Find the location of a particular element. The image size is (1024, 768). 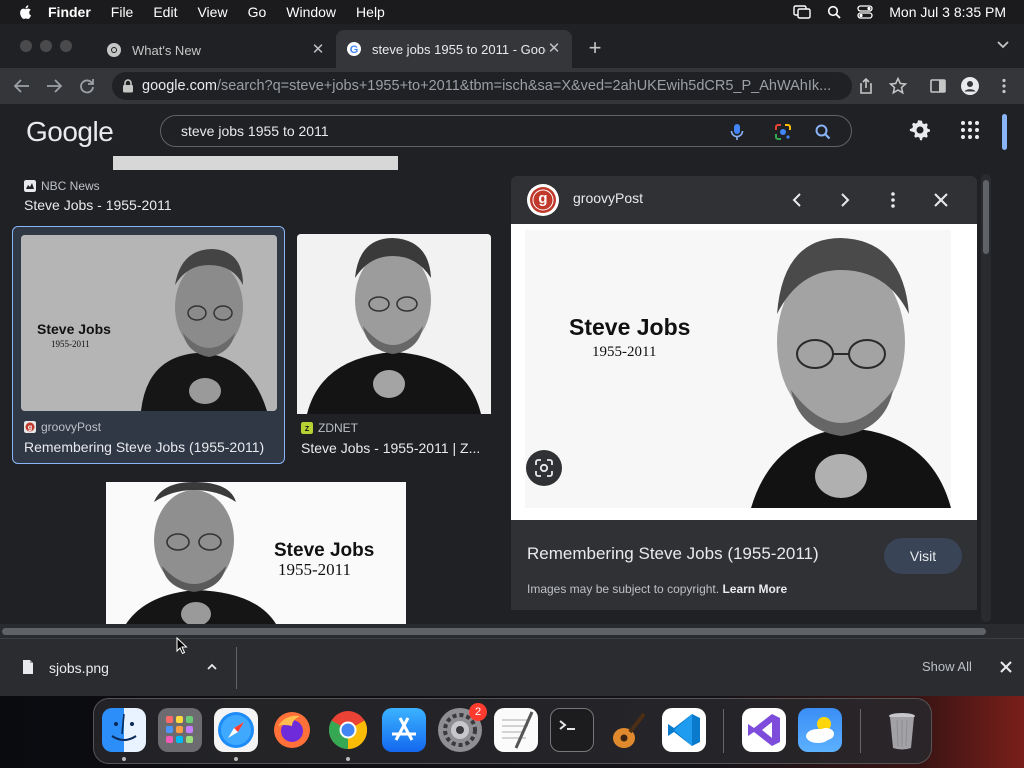

svg-text: Z is located at coordinates (307, 429).